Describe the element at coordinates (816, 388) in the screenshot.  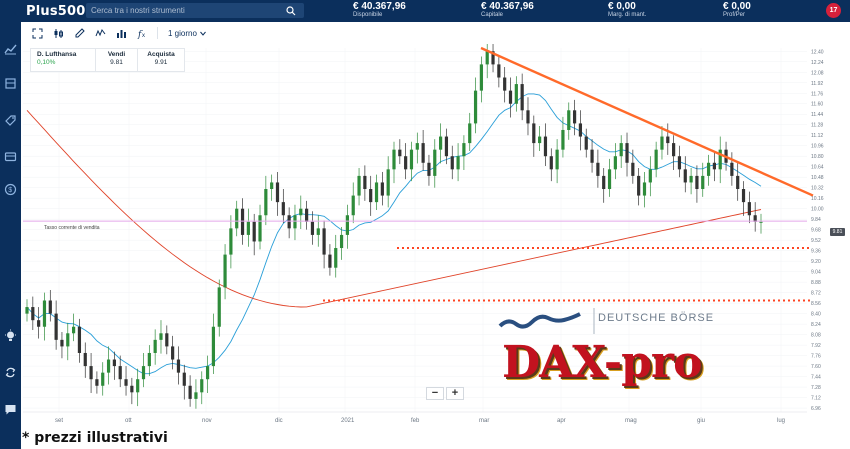
I see `y-tick-label: 7.28` at that location.